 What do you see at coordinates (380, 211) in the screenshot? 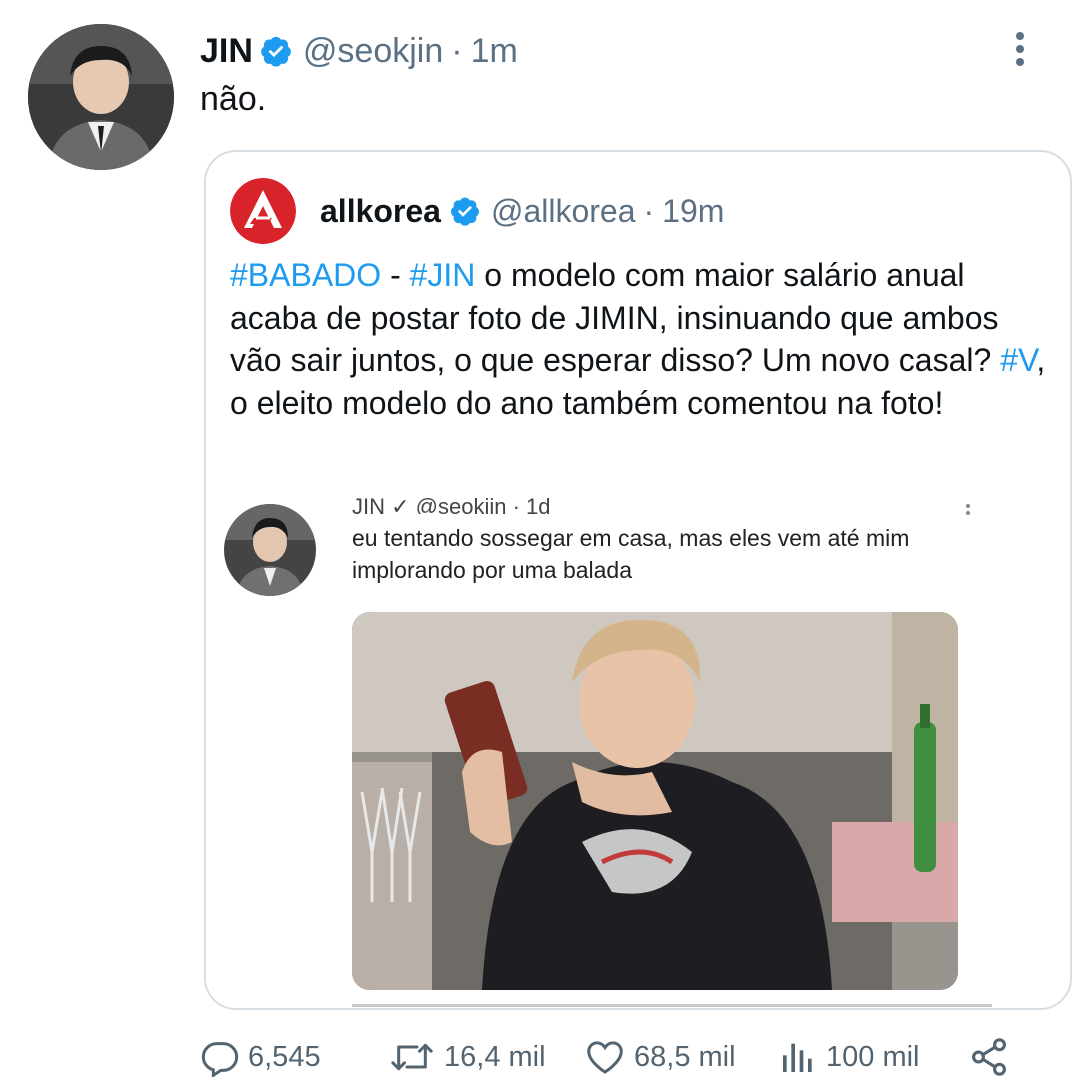
I see `quoted-author-name: allkorea` at bounding box center [380, 211].